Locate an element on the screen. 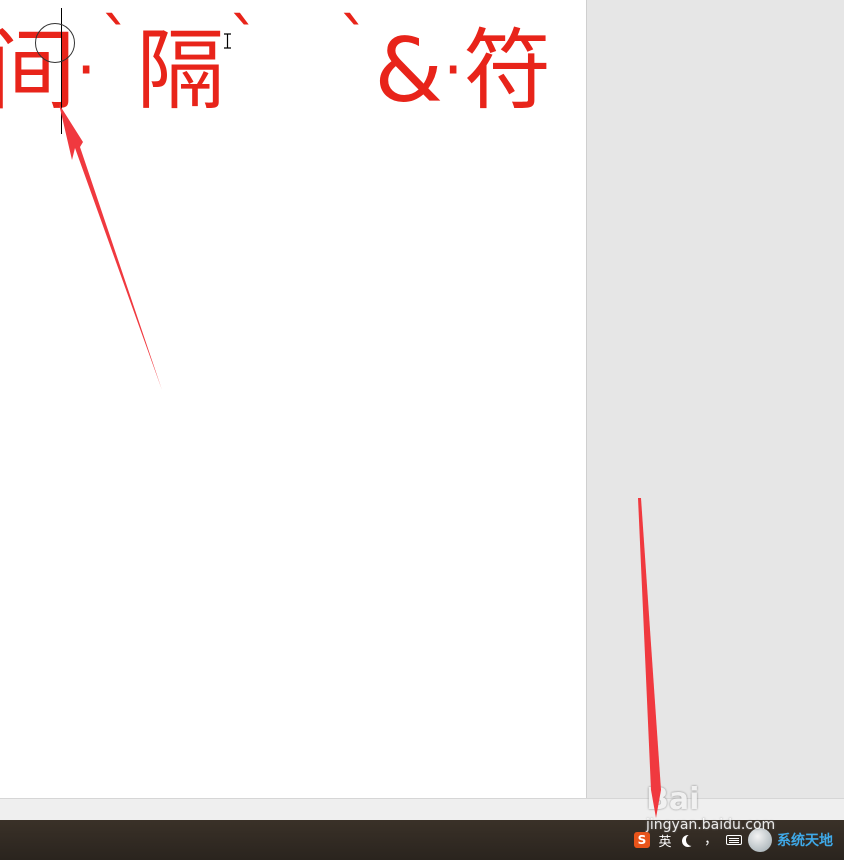 Image resolution: width=844 pixels, height=860 pixels. brand-logo-text: 系统天地 is located at coordinates (805, 841).